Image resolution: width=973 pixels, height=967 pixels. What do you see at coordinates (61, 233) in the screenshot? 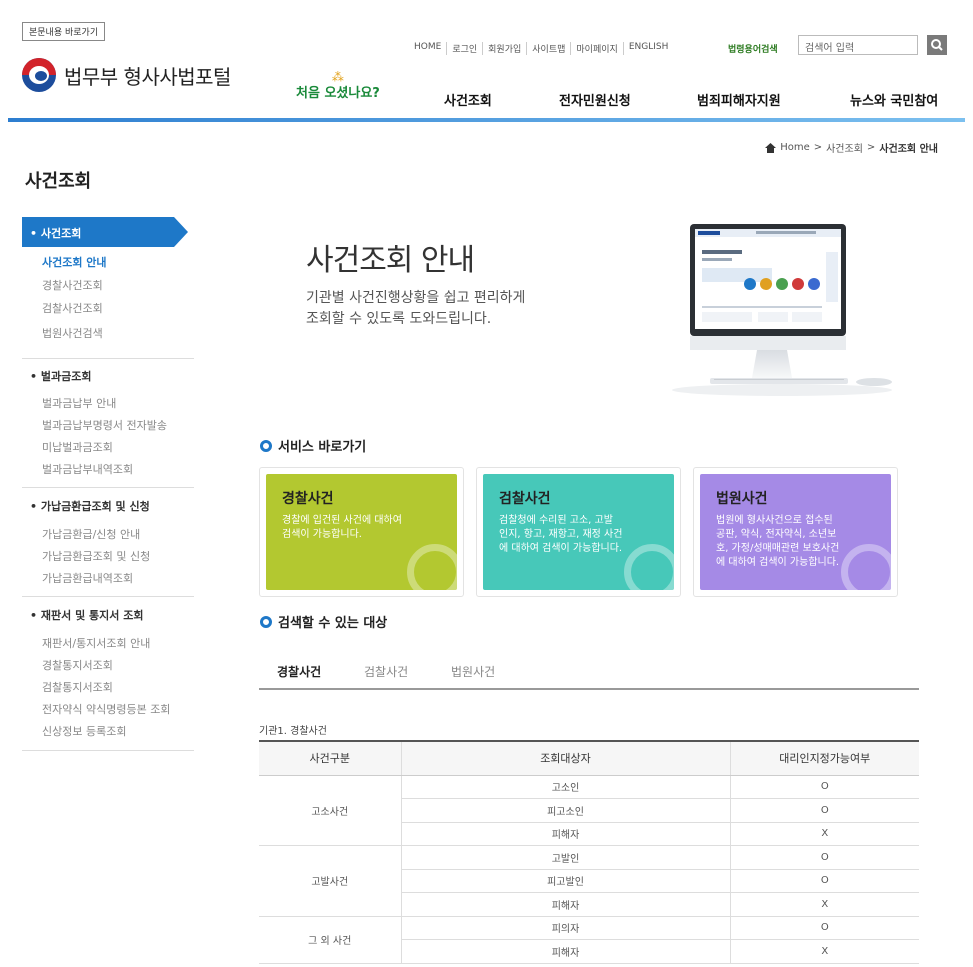
I see `sidebar-group-label: 사건조회` at bounding box center [61, 233].